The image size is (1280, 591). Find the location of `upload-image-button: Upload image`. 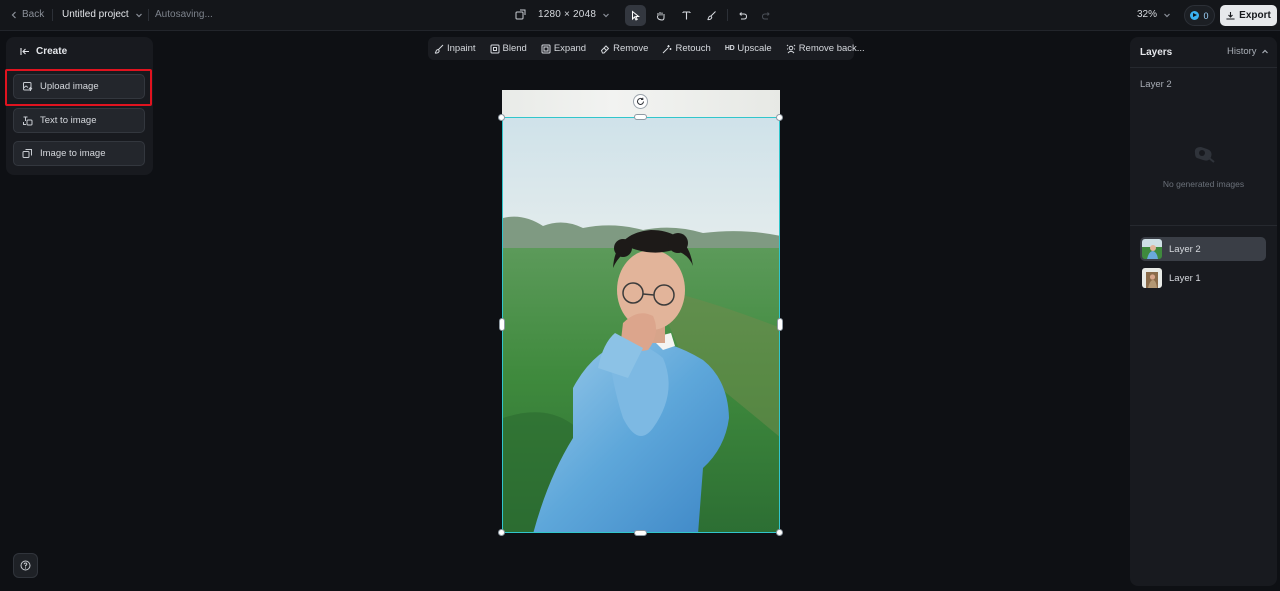

upload-image-button: Upload image is located at coordinates (79, 86).